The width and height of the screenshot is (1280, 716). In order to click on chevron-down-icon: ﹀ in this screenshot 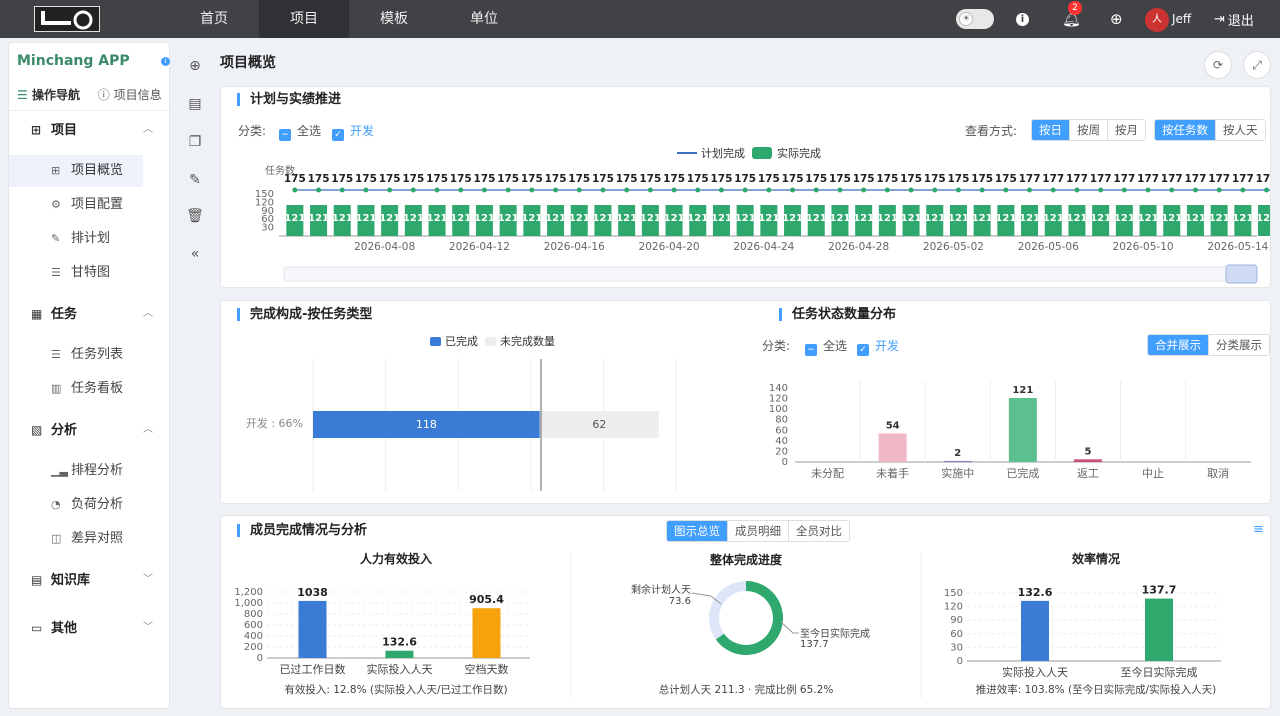, I will do `click(148, 579)`.